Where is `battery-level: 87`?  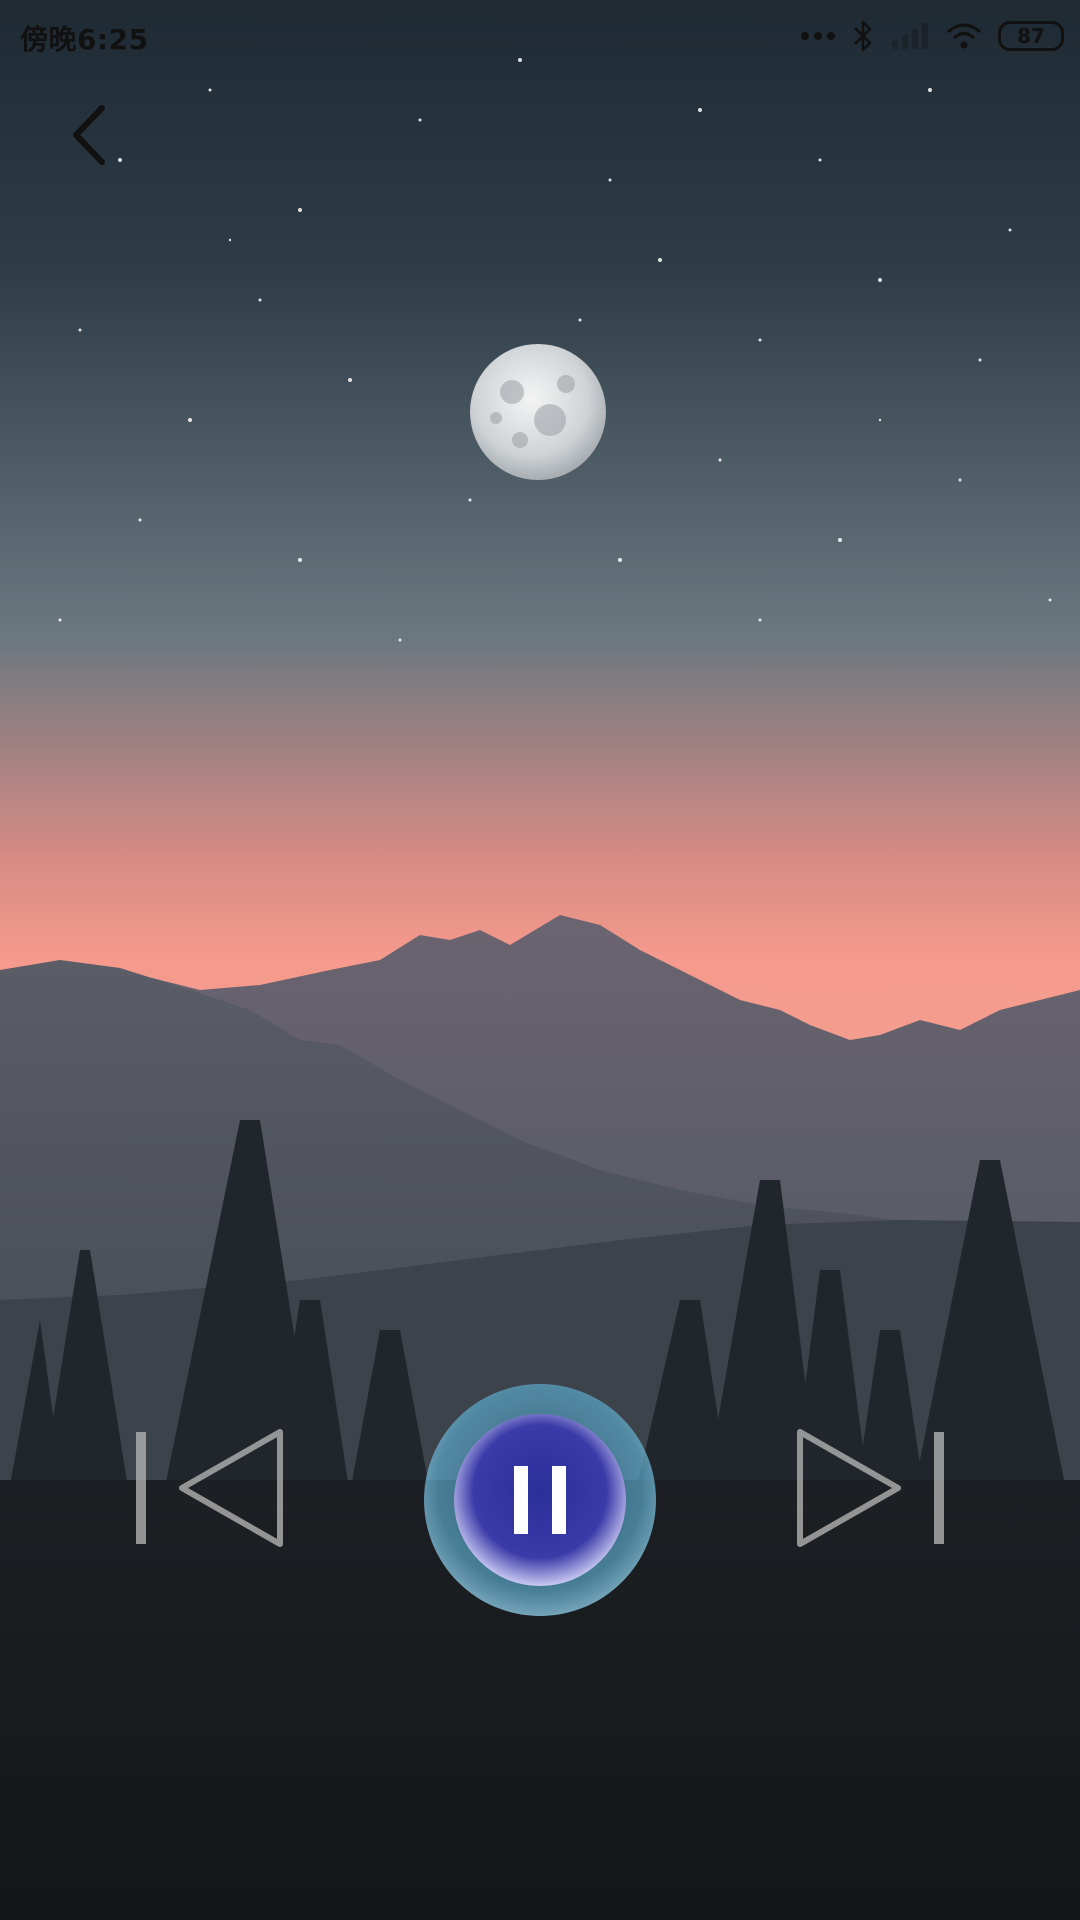 battery-level: 87 is located at coordinates (1031, 36).